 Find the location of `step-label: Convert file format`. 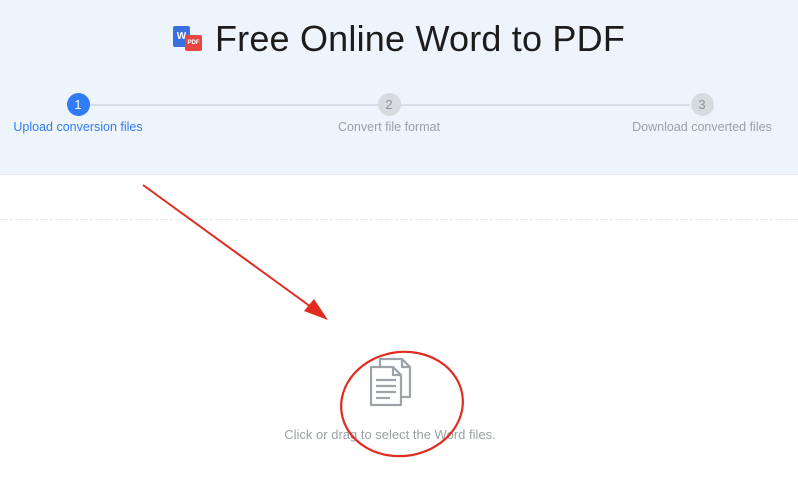

step-label: Convert file format is located at coordinates (389, 127).